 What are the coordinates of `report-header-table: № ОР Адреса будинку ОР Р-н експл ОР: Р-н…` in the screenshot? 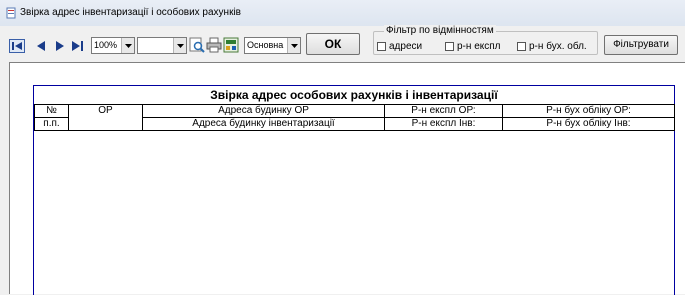 It's located at (354, 117).